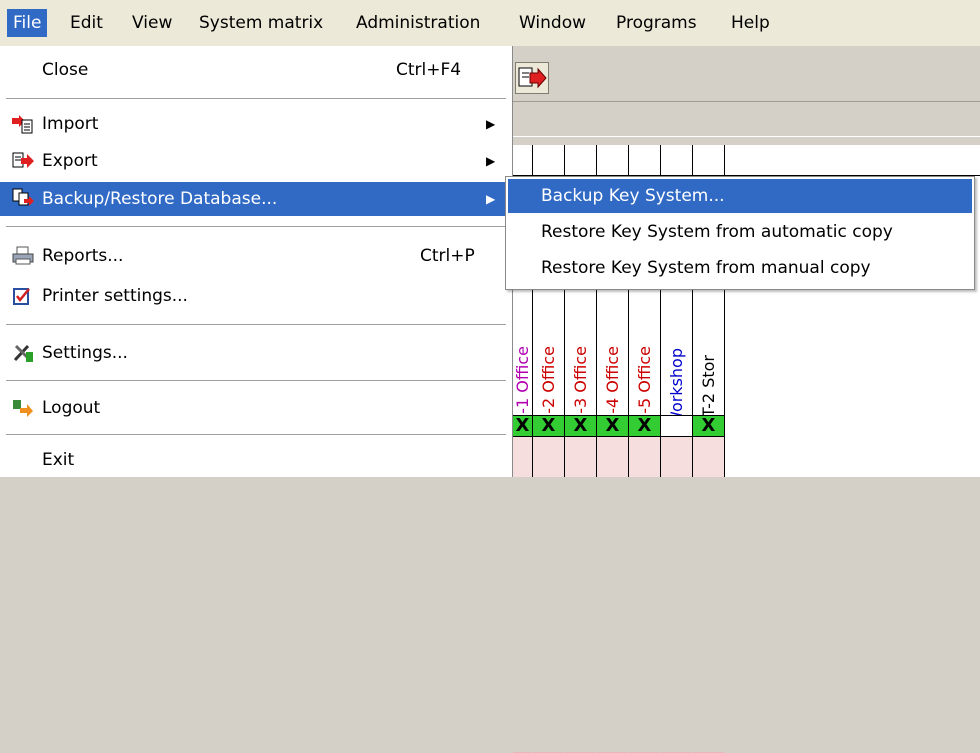 The width and height of the screenshot is (980, 753). I want to click on menu-system-matrix: System matrix, so click(261, 23).